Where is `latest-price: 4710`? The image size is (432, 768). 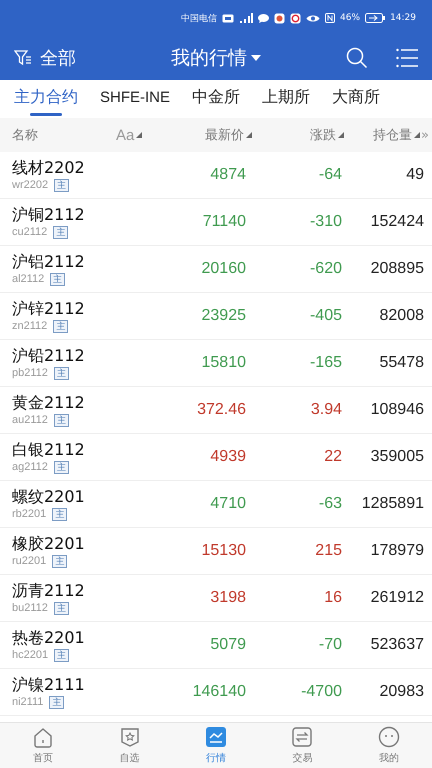
latest-price: 4710 is located at coordinates (227, 504).